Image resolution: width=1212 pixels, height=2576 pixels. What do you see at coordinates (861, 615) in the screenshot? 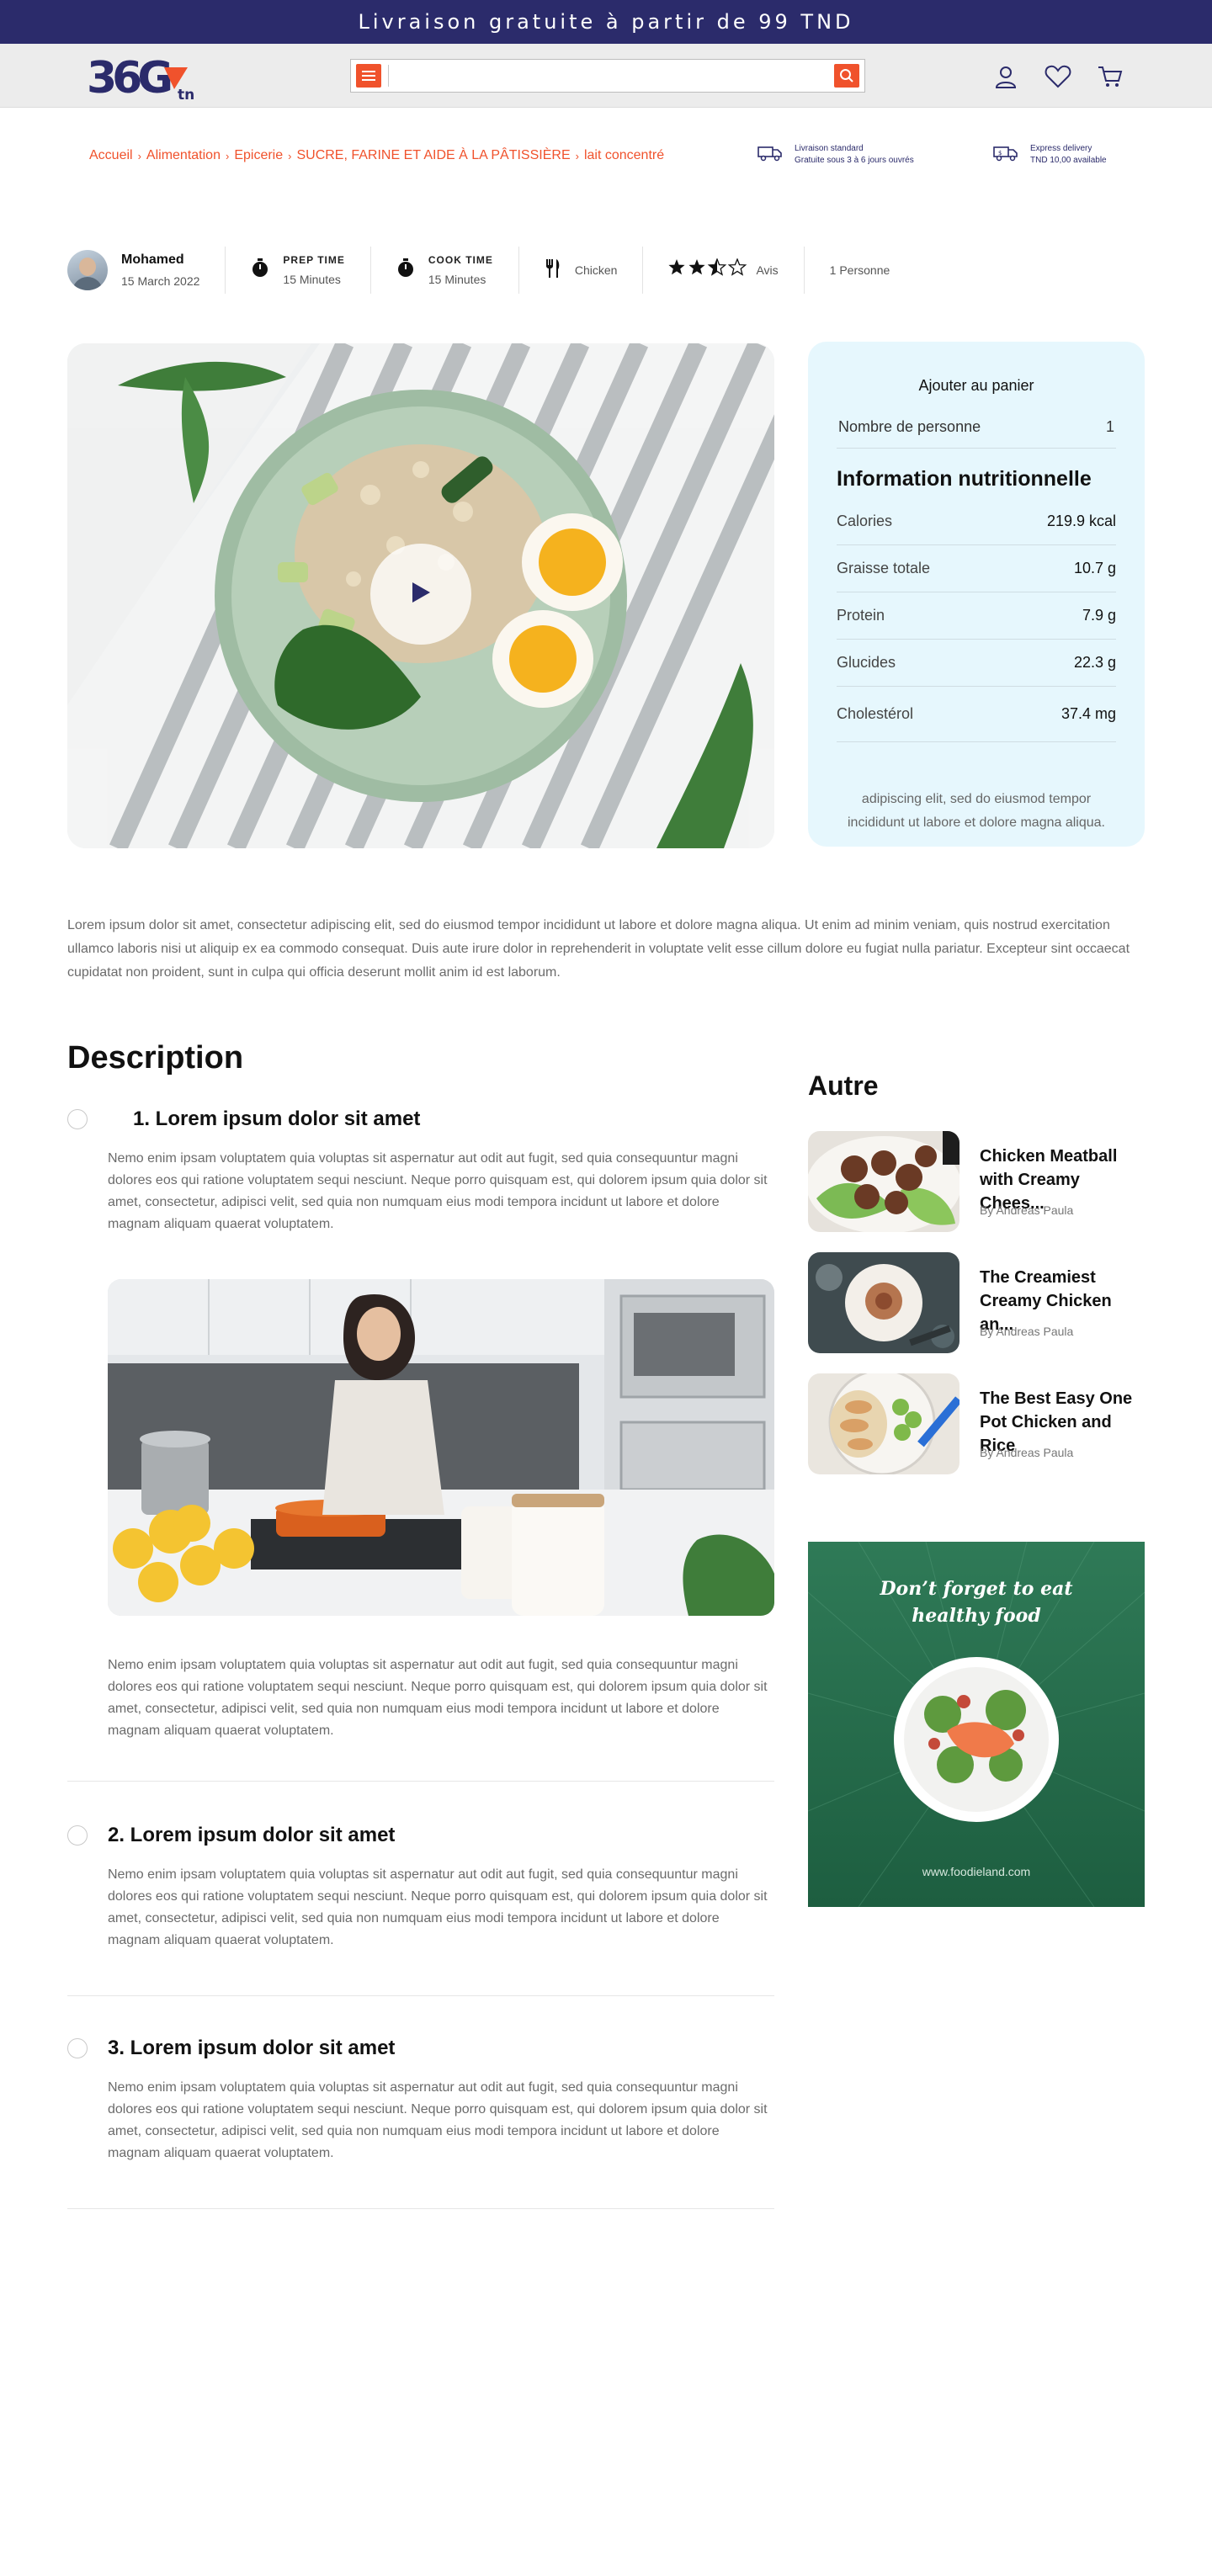
I see `nutrition-key: Protein` at bounding box center [861, 615].